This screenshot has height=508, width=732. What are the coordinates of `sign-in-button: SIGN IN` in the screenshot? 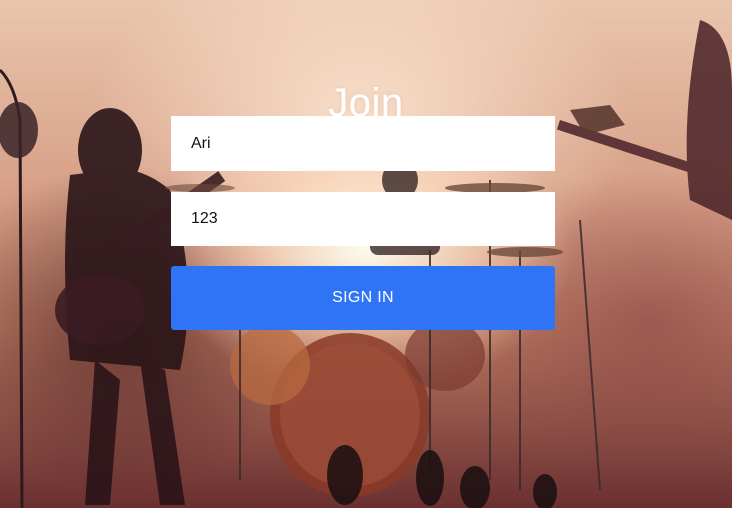 It's located at (363, 298).